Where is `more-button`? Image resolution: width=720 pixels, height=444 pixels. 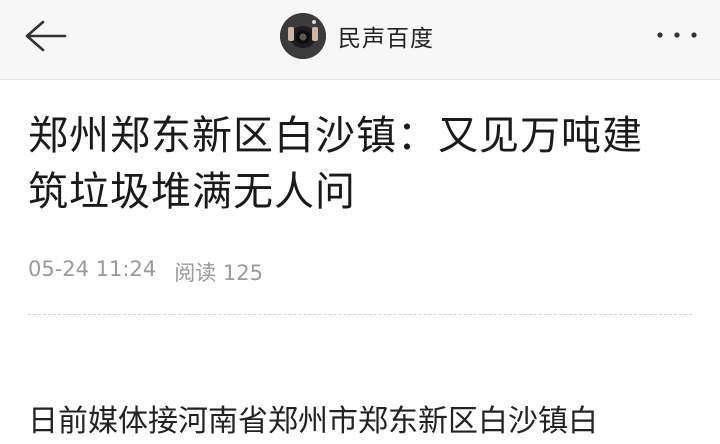 more-button is located at coordinates (677, 35).